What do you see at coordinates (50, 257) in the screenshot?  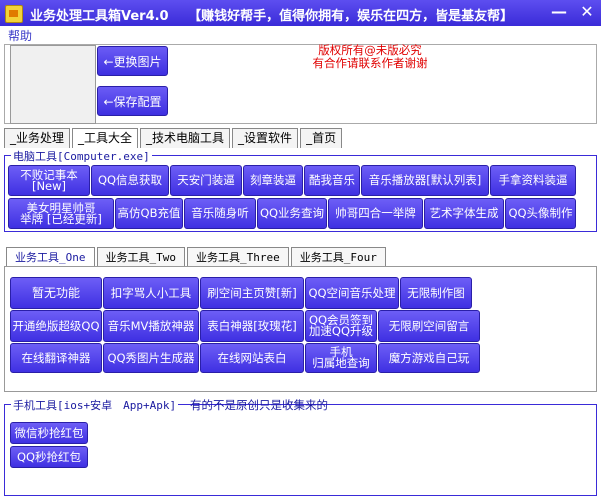 I see `tab-business-one: 业务工具_One` at bounding box center [50, 257].